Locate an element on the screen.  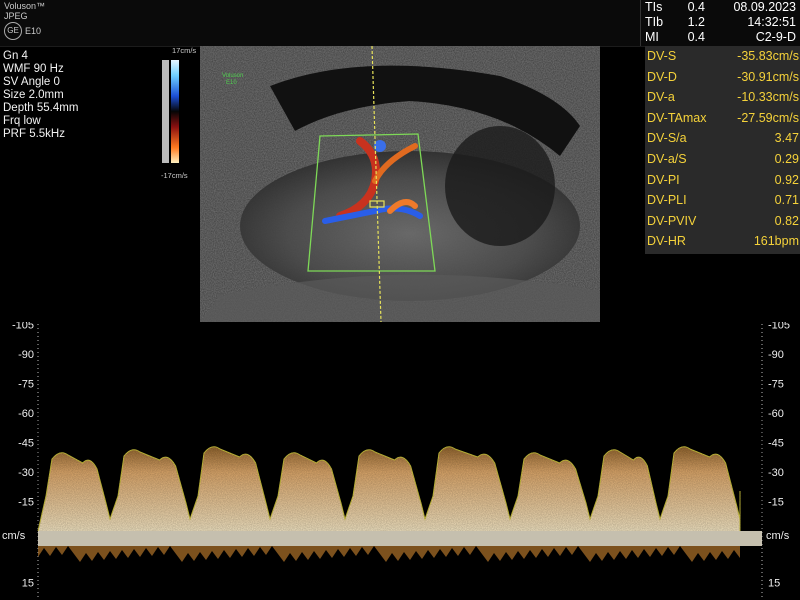
scale-tick-left: -75 is located at coordinates (26, 385).